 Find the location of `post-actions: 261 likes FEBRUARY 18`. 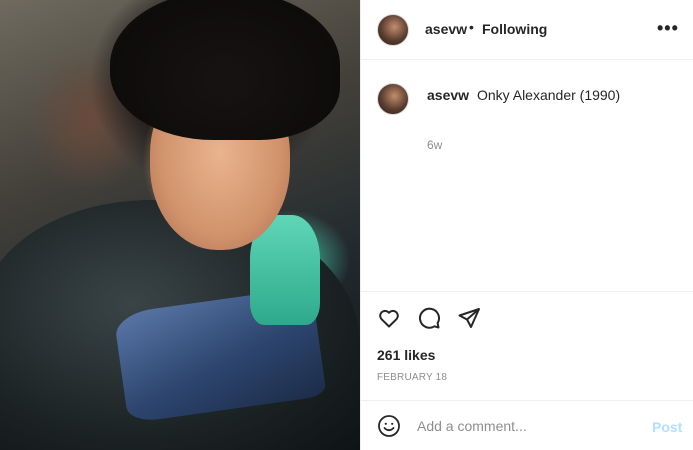

post-actions: 261 likes FEBRUARY 18 is located at coordinates (527, 345).